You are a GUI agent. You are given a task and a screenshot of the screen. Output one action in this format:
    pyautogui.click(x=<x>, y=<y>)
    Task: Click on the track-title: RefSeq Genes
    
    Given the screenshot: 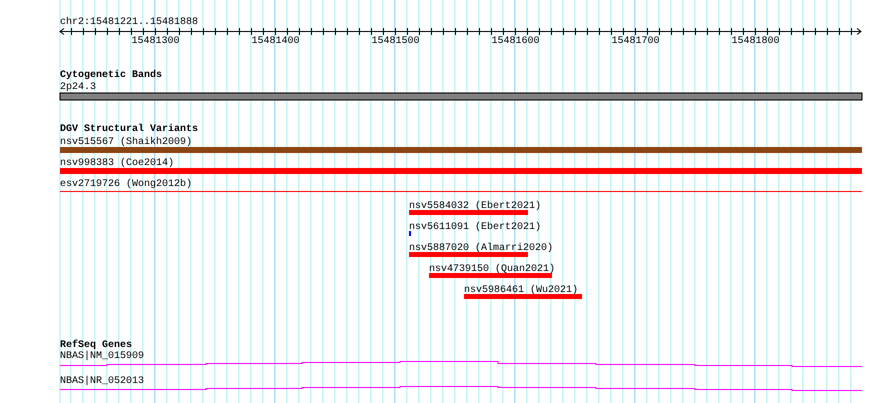 What is the action you would take?
    pyautogui.click(x=96, y=345)
    